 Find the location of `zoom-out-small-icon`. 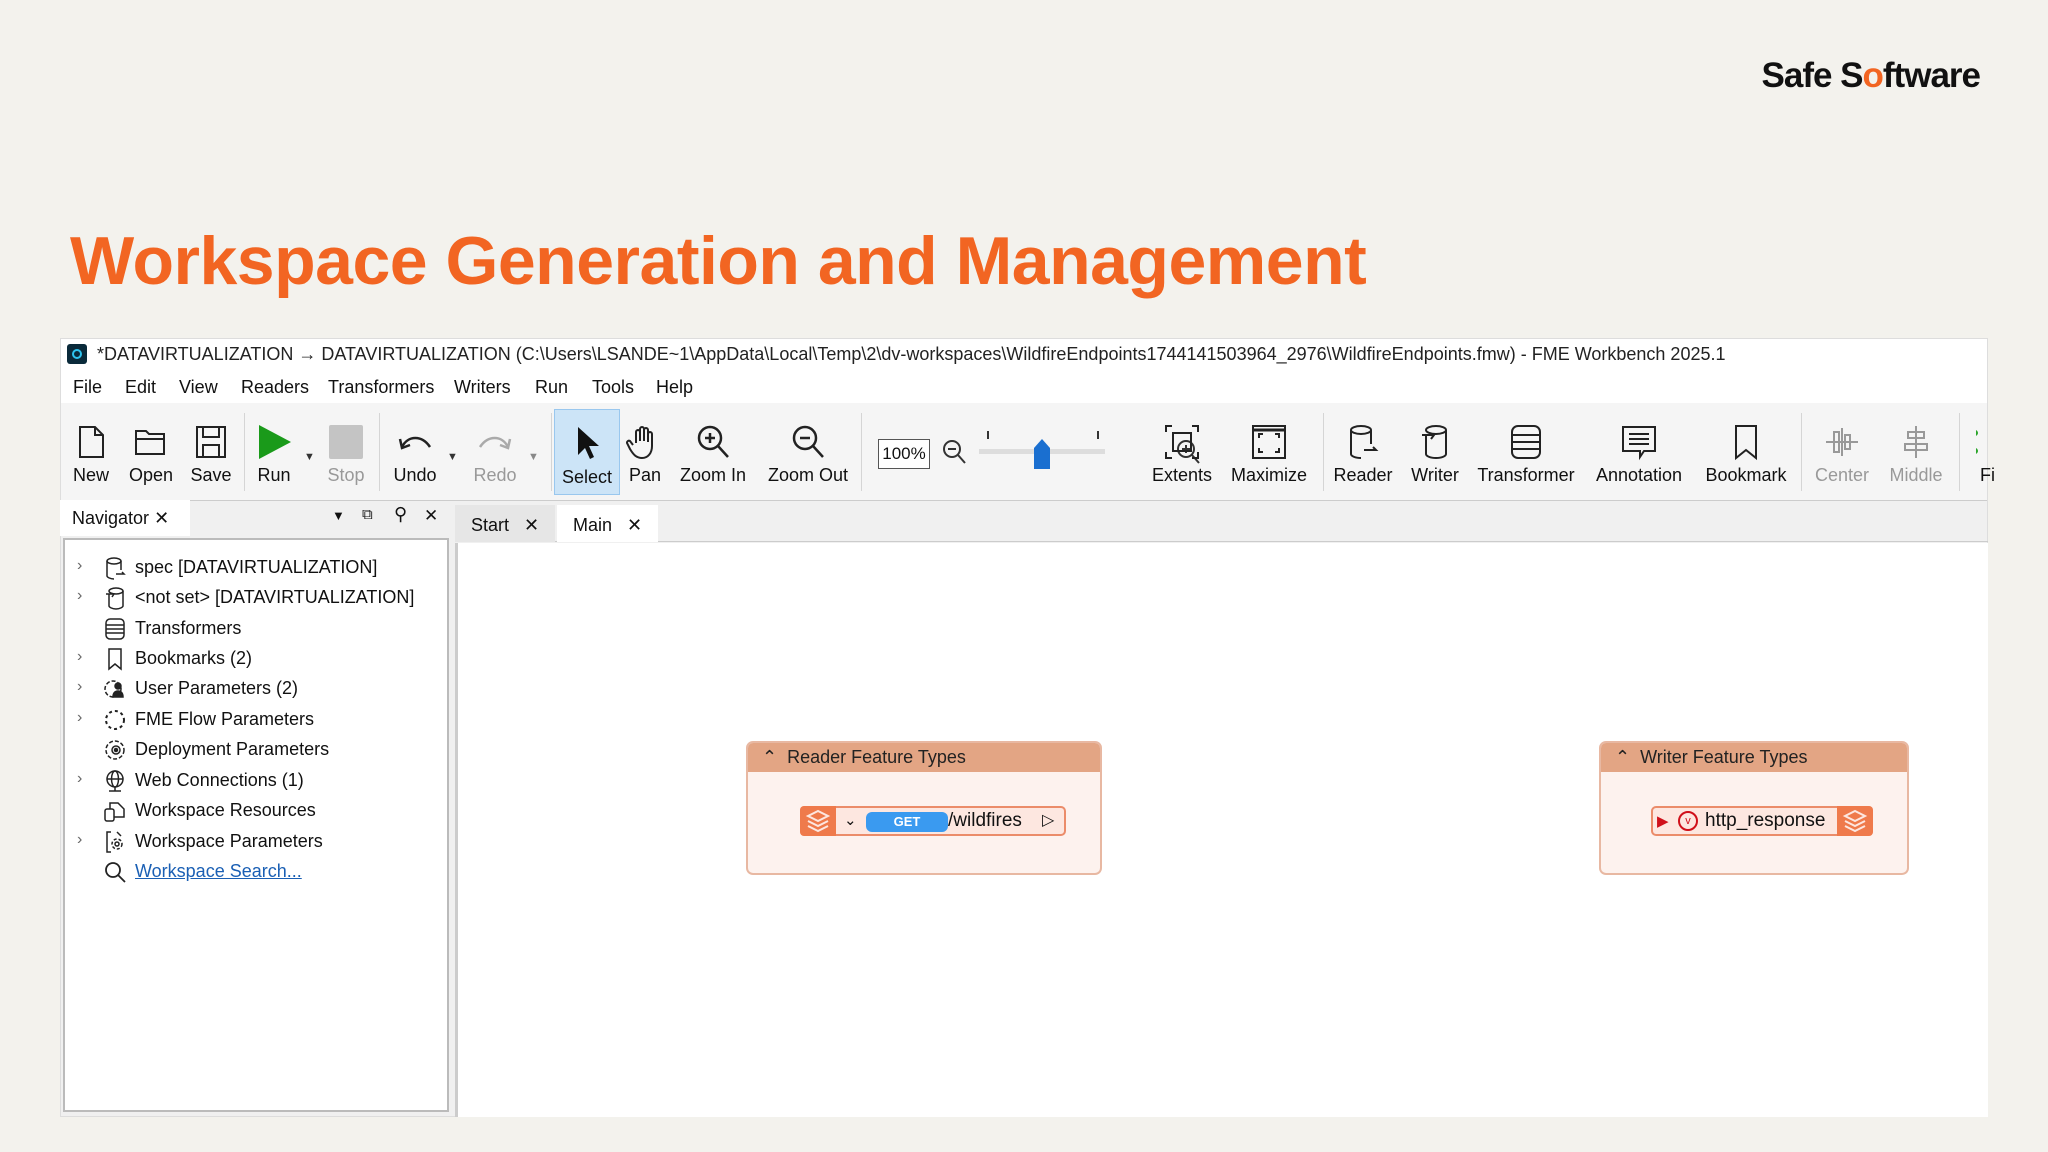

zoom-out-small-icon is located at coordinates (954, 452).